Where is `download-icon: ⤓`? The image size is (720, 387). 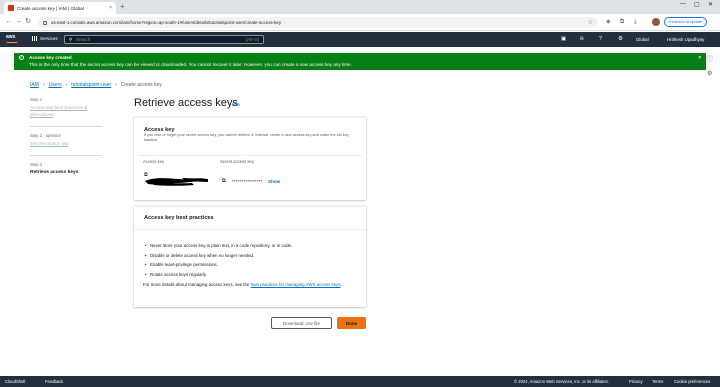
download-icon: ⤓ is located at coordinates (635, 22).